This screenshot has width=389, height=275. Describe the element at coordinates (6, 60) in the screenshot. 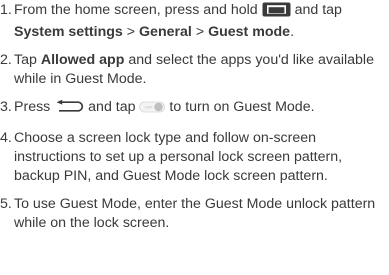

I see `step-number: 2.` at that location.